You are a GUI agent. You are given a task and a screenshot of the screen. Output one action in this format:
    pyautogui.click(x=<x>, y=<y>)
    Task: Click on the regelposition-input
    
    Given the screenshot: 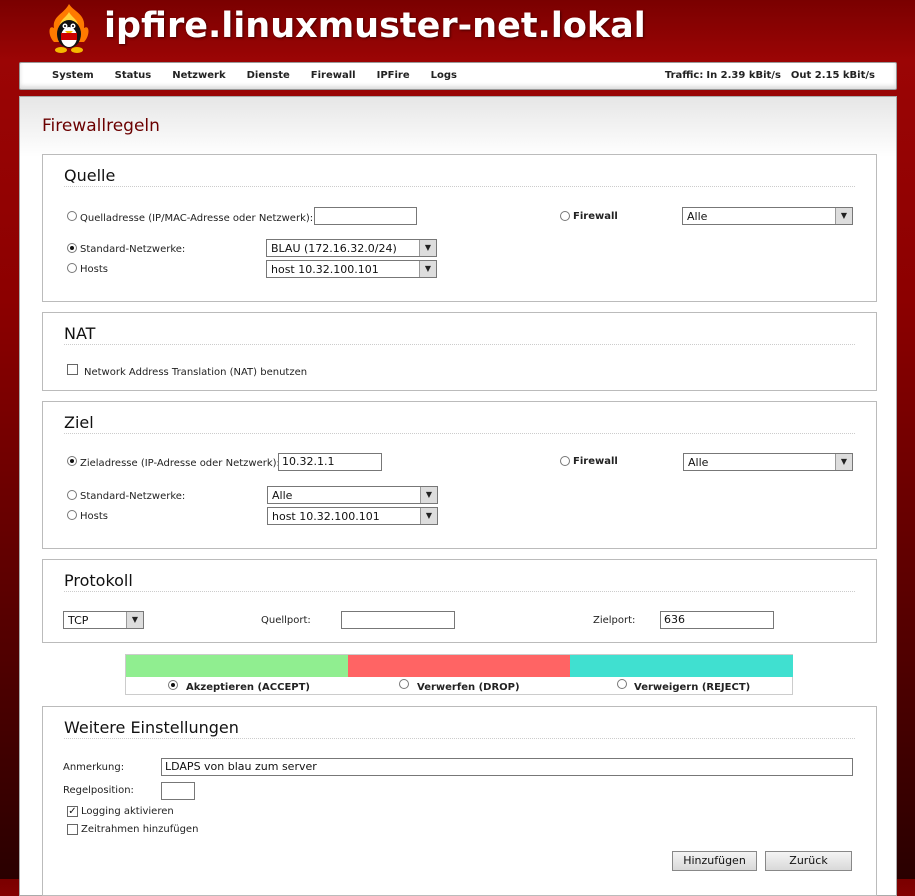 What is the action you would take?
    pyautogui.click(x=178, y=791)
    